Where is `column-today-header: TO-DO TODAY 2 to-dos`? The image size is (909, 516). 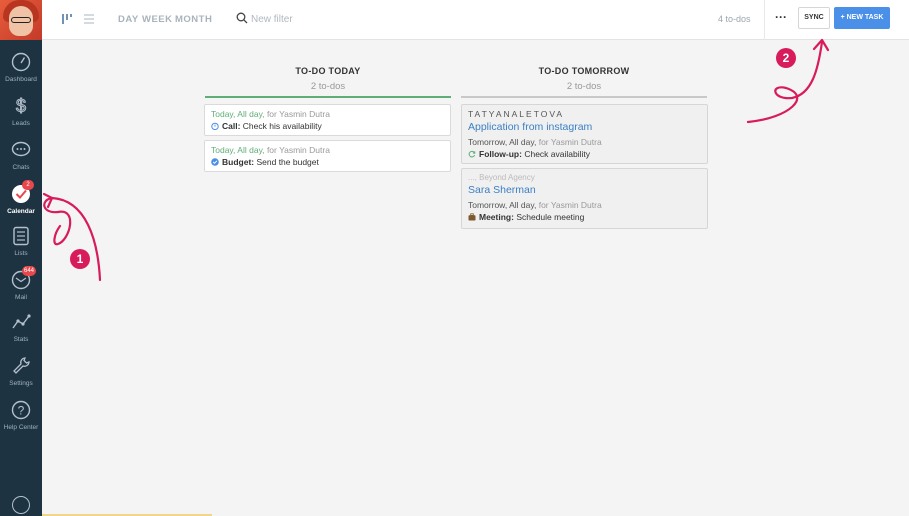
column-today-header: TO-DO TODAY 2 to-dos is located at coordinates (328, 79).